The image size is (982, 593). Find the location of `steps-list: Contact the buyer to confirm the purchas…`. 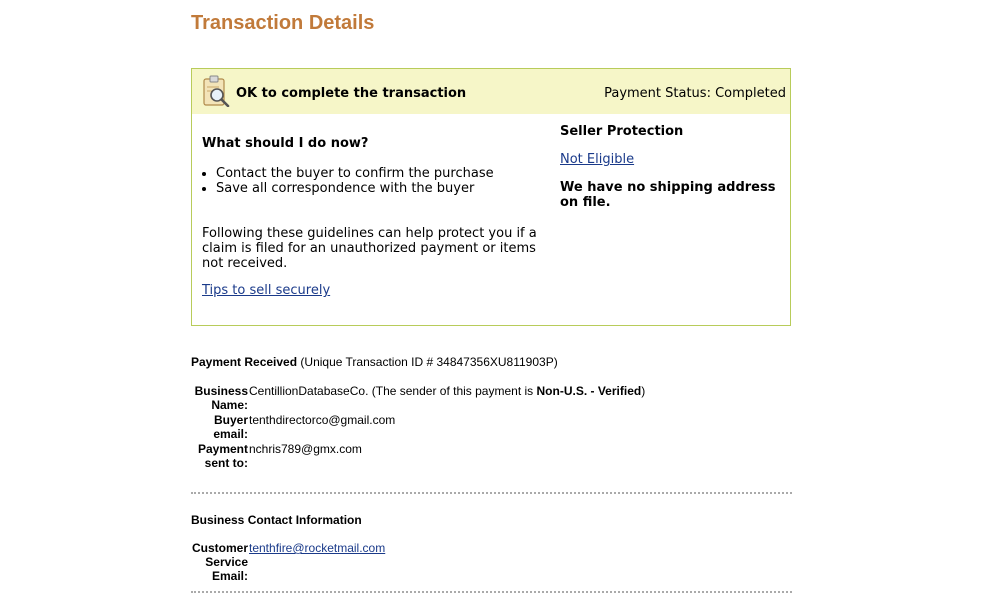

steps-list: Contact the buyer to confirm the purchas… is located at coordinates (374, 181).